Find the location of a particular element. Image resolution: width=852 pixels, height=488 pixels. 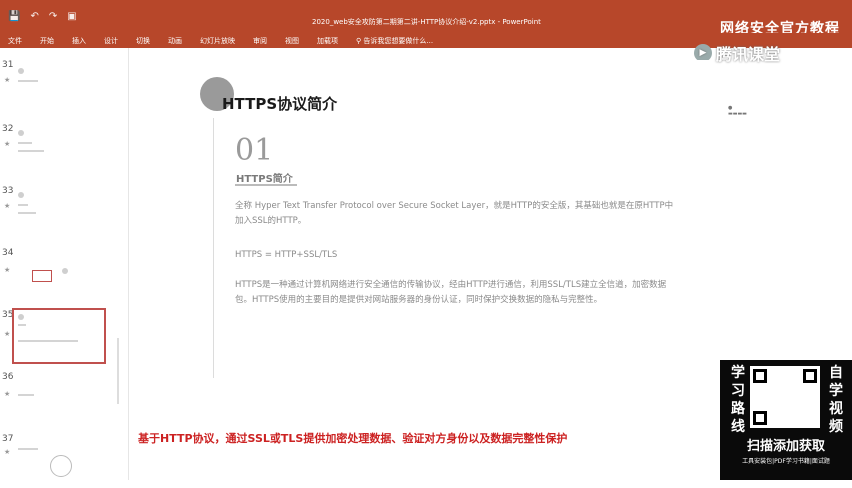

cursor-circle is located at coordinates (61, 466).